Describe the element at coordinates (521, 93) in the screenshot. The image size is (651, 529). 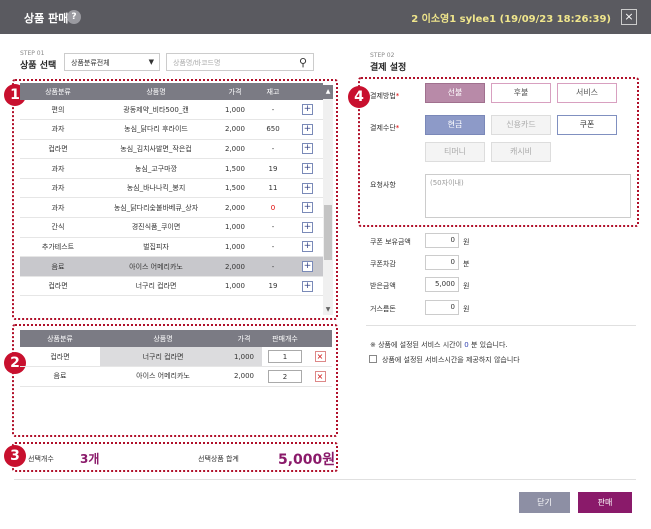
I see `pay-method-postpaid-button: 후불` at that location.